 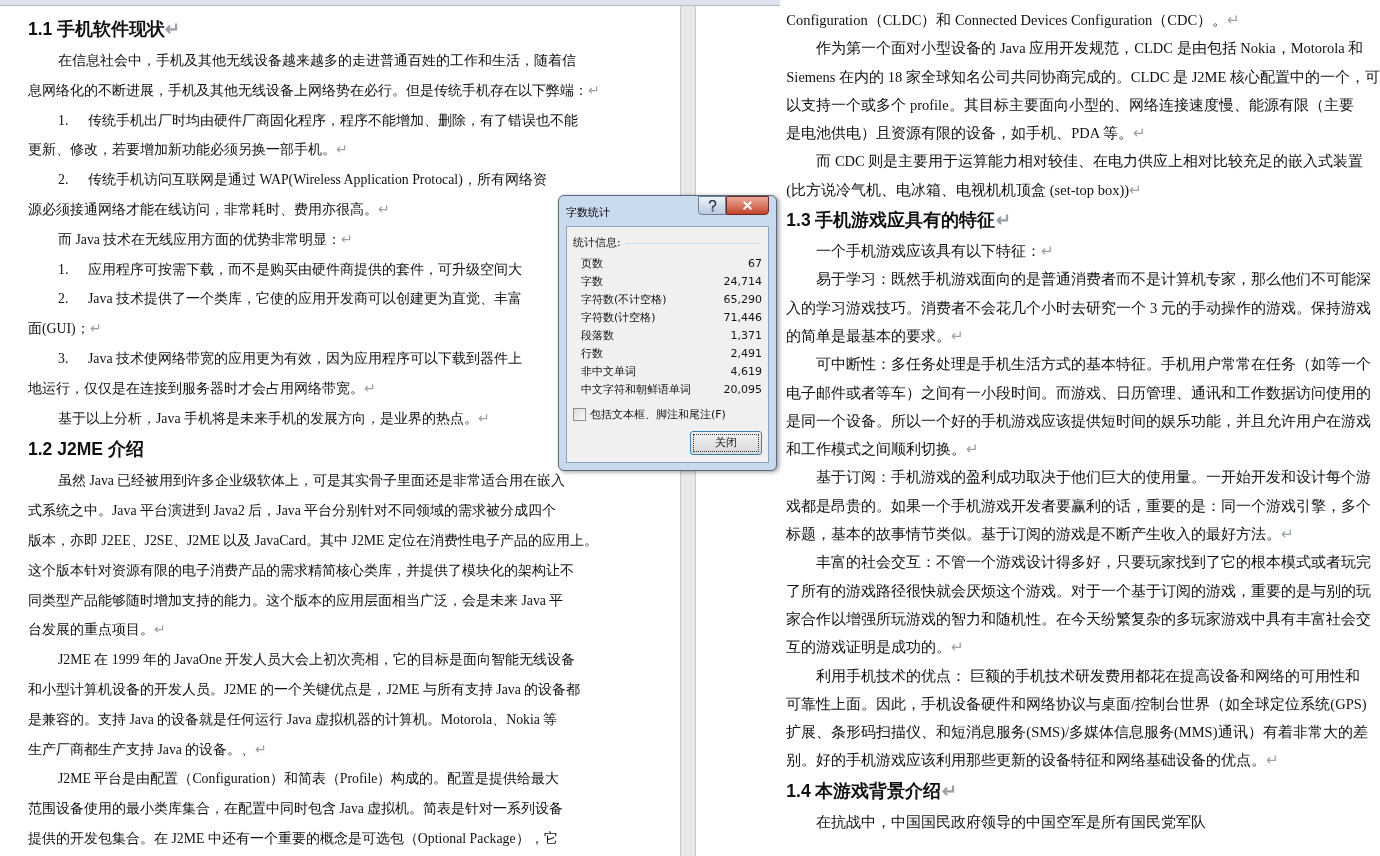 What do you see at coordinates (588, 213) in the screenshot?
I see `dialog-title: 字数统计` at bounding box center [588, 213].